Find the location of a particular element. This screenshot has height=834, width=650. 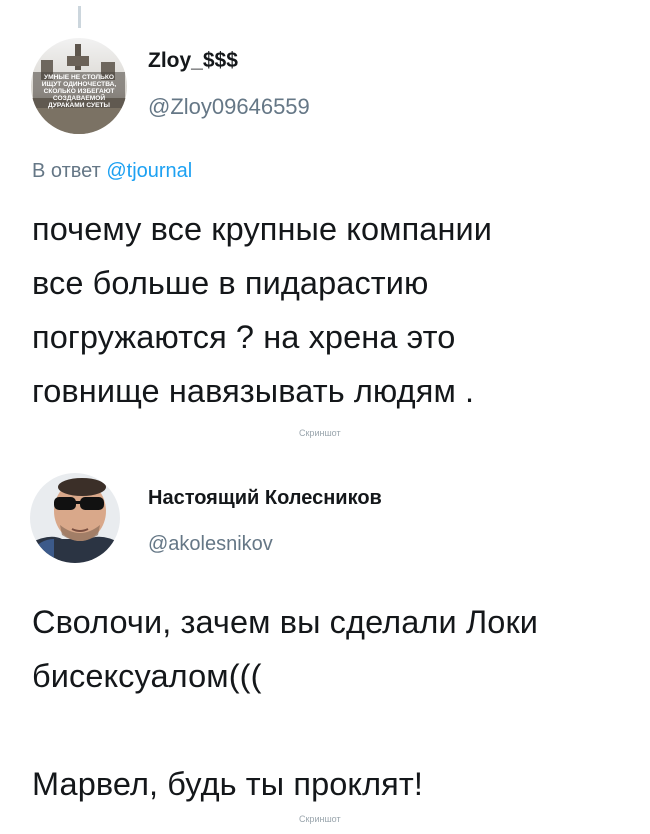

avatar-quote-line: СОЗДАВАЕМОЙ is located at coordinates (79, 97).